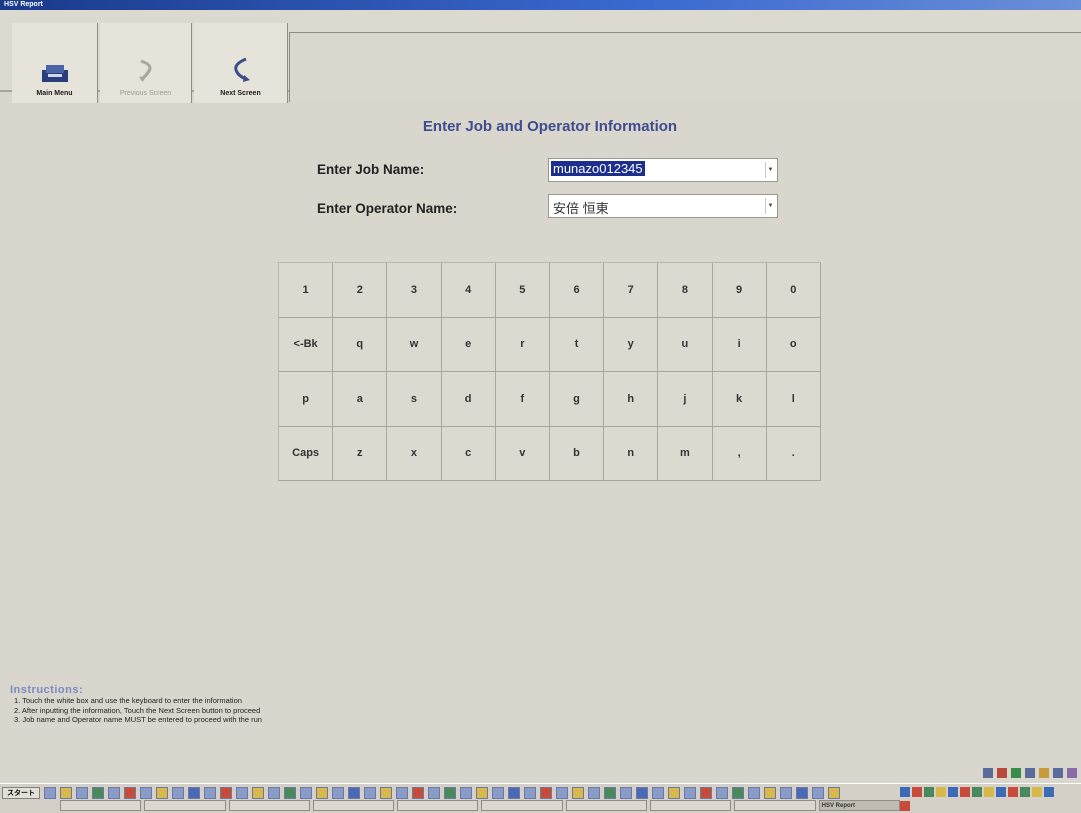  I want to click on key-6: 6, so click(577, 290).